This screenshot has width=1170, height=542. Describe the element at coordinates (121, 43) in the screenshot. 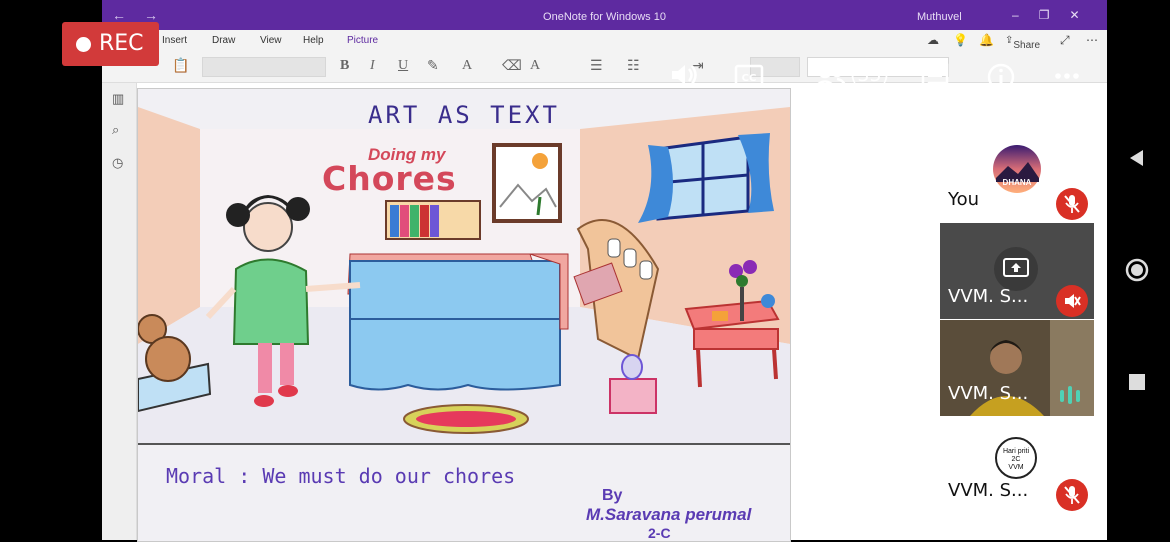

I see `rec-label: REC` at that location.